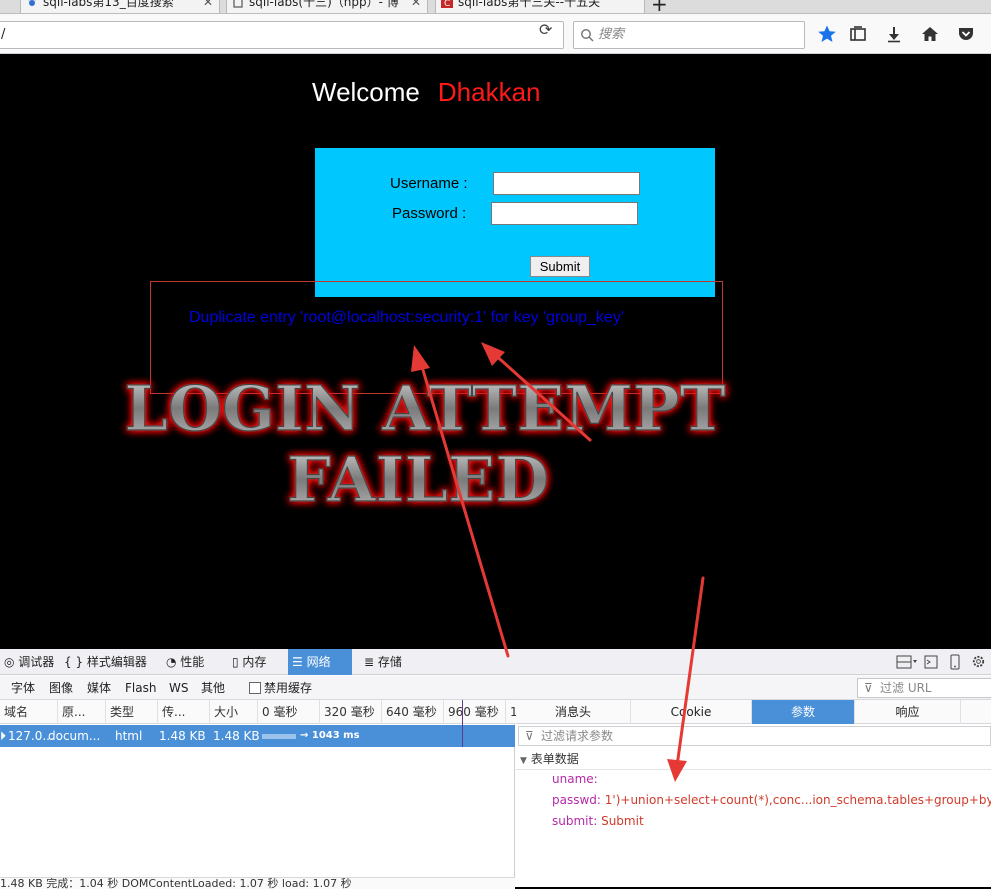 This screenshot has height=889, width=991. I want to click on bookmark-star-icon, so click(827, 34).